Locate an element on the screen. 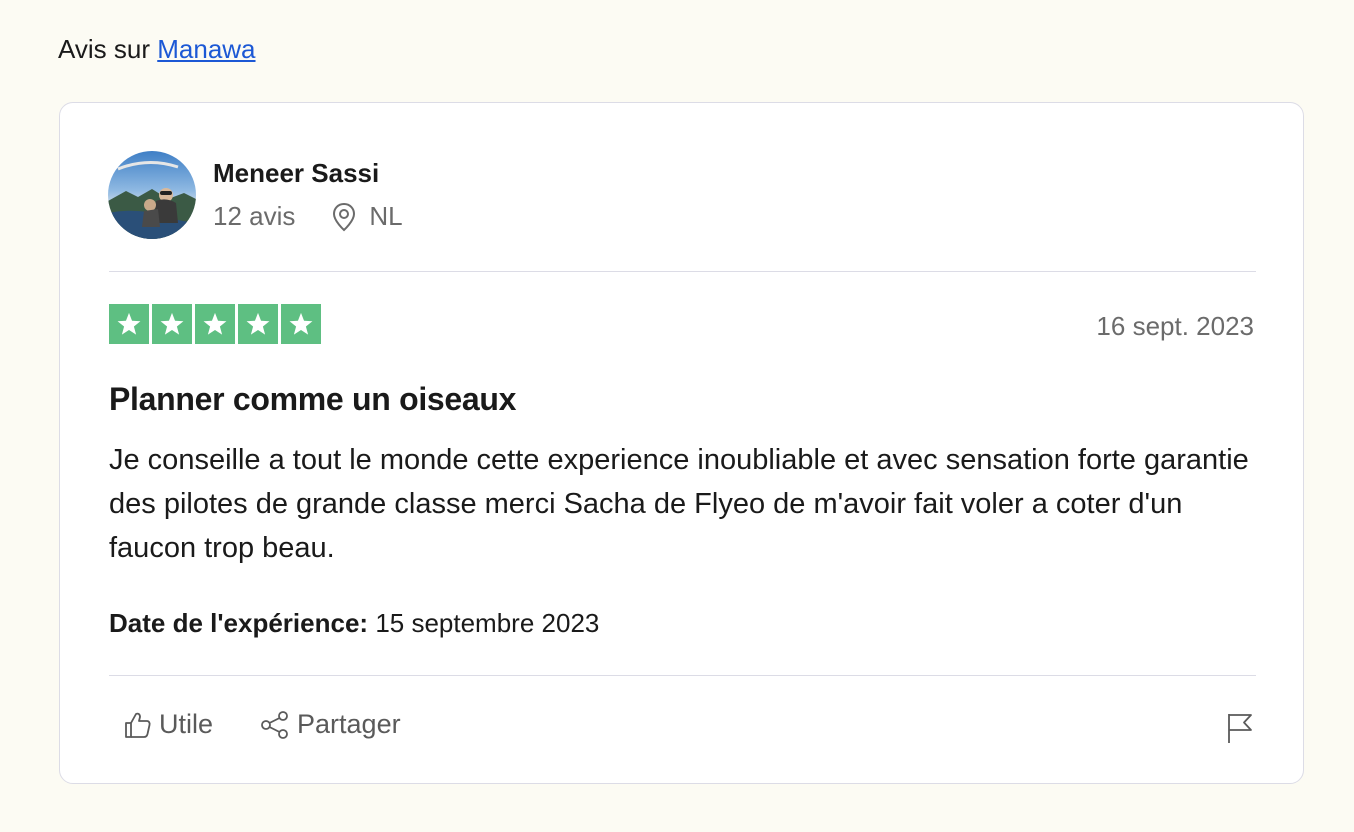 This screenshot has height=832, width=1354. experience-date-label: Date de l'expérience: is located at coordinates (239, 623).